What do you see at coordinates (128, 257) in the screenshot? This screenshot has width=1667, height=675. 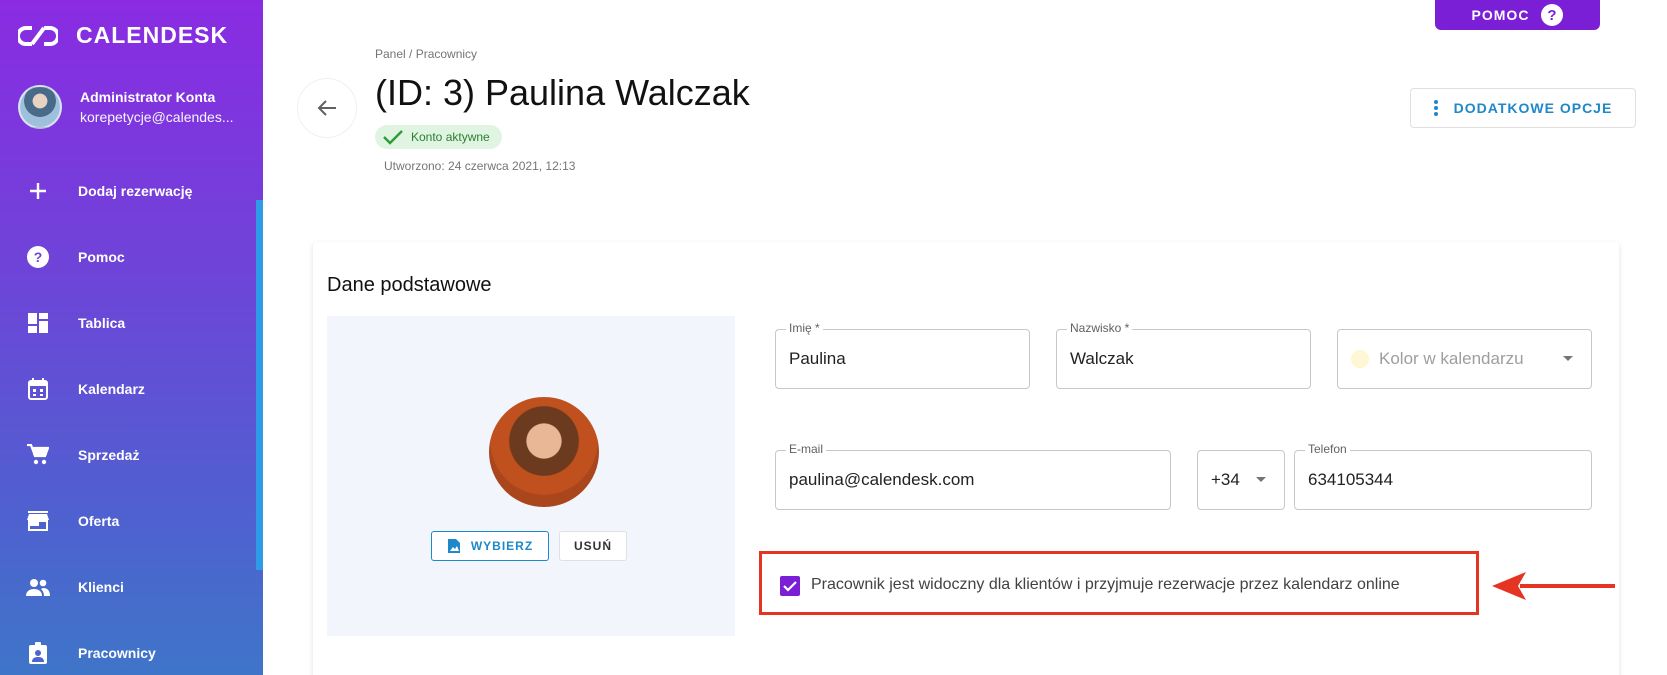 I see `sidebar-item-help: ? Pomoc` at bounding box center [128, 257].